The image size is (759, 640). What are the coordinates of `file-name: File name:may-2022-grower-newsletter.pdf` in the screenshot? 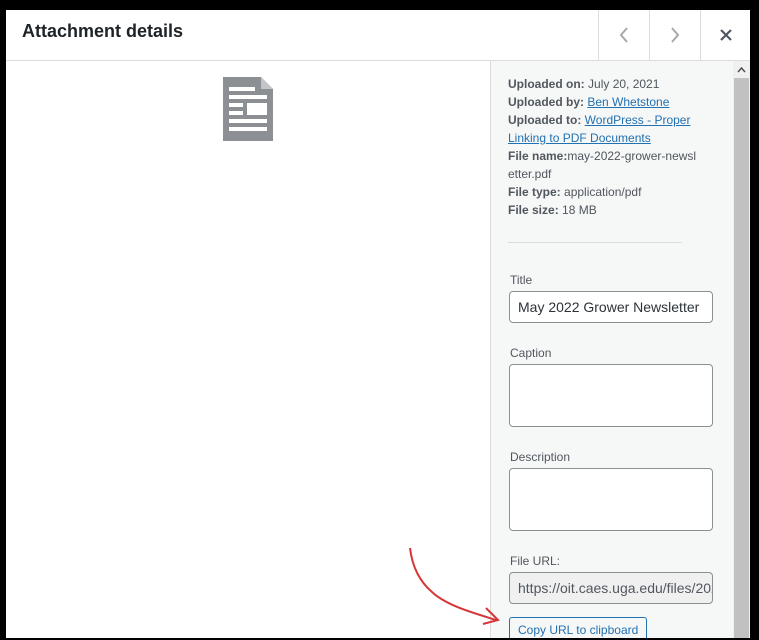 It's located at (602, 165).